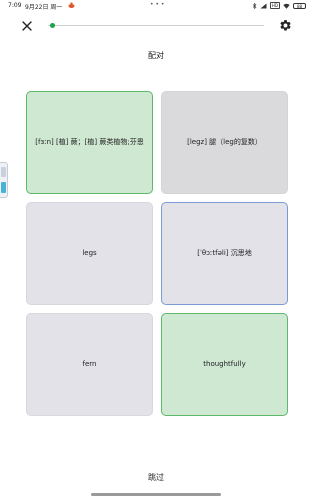 This screenshot has height=500, width=320. I want to click on status-date: 9月22日 周一, so click(44, 7).